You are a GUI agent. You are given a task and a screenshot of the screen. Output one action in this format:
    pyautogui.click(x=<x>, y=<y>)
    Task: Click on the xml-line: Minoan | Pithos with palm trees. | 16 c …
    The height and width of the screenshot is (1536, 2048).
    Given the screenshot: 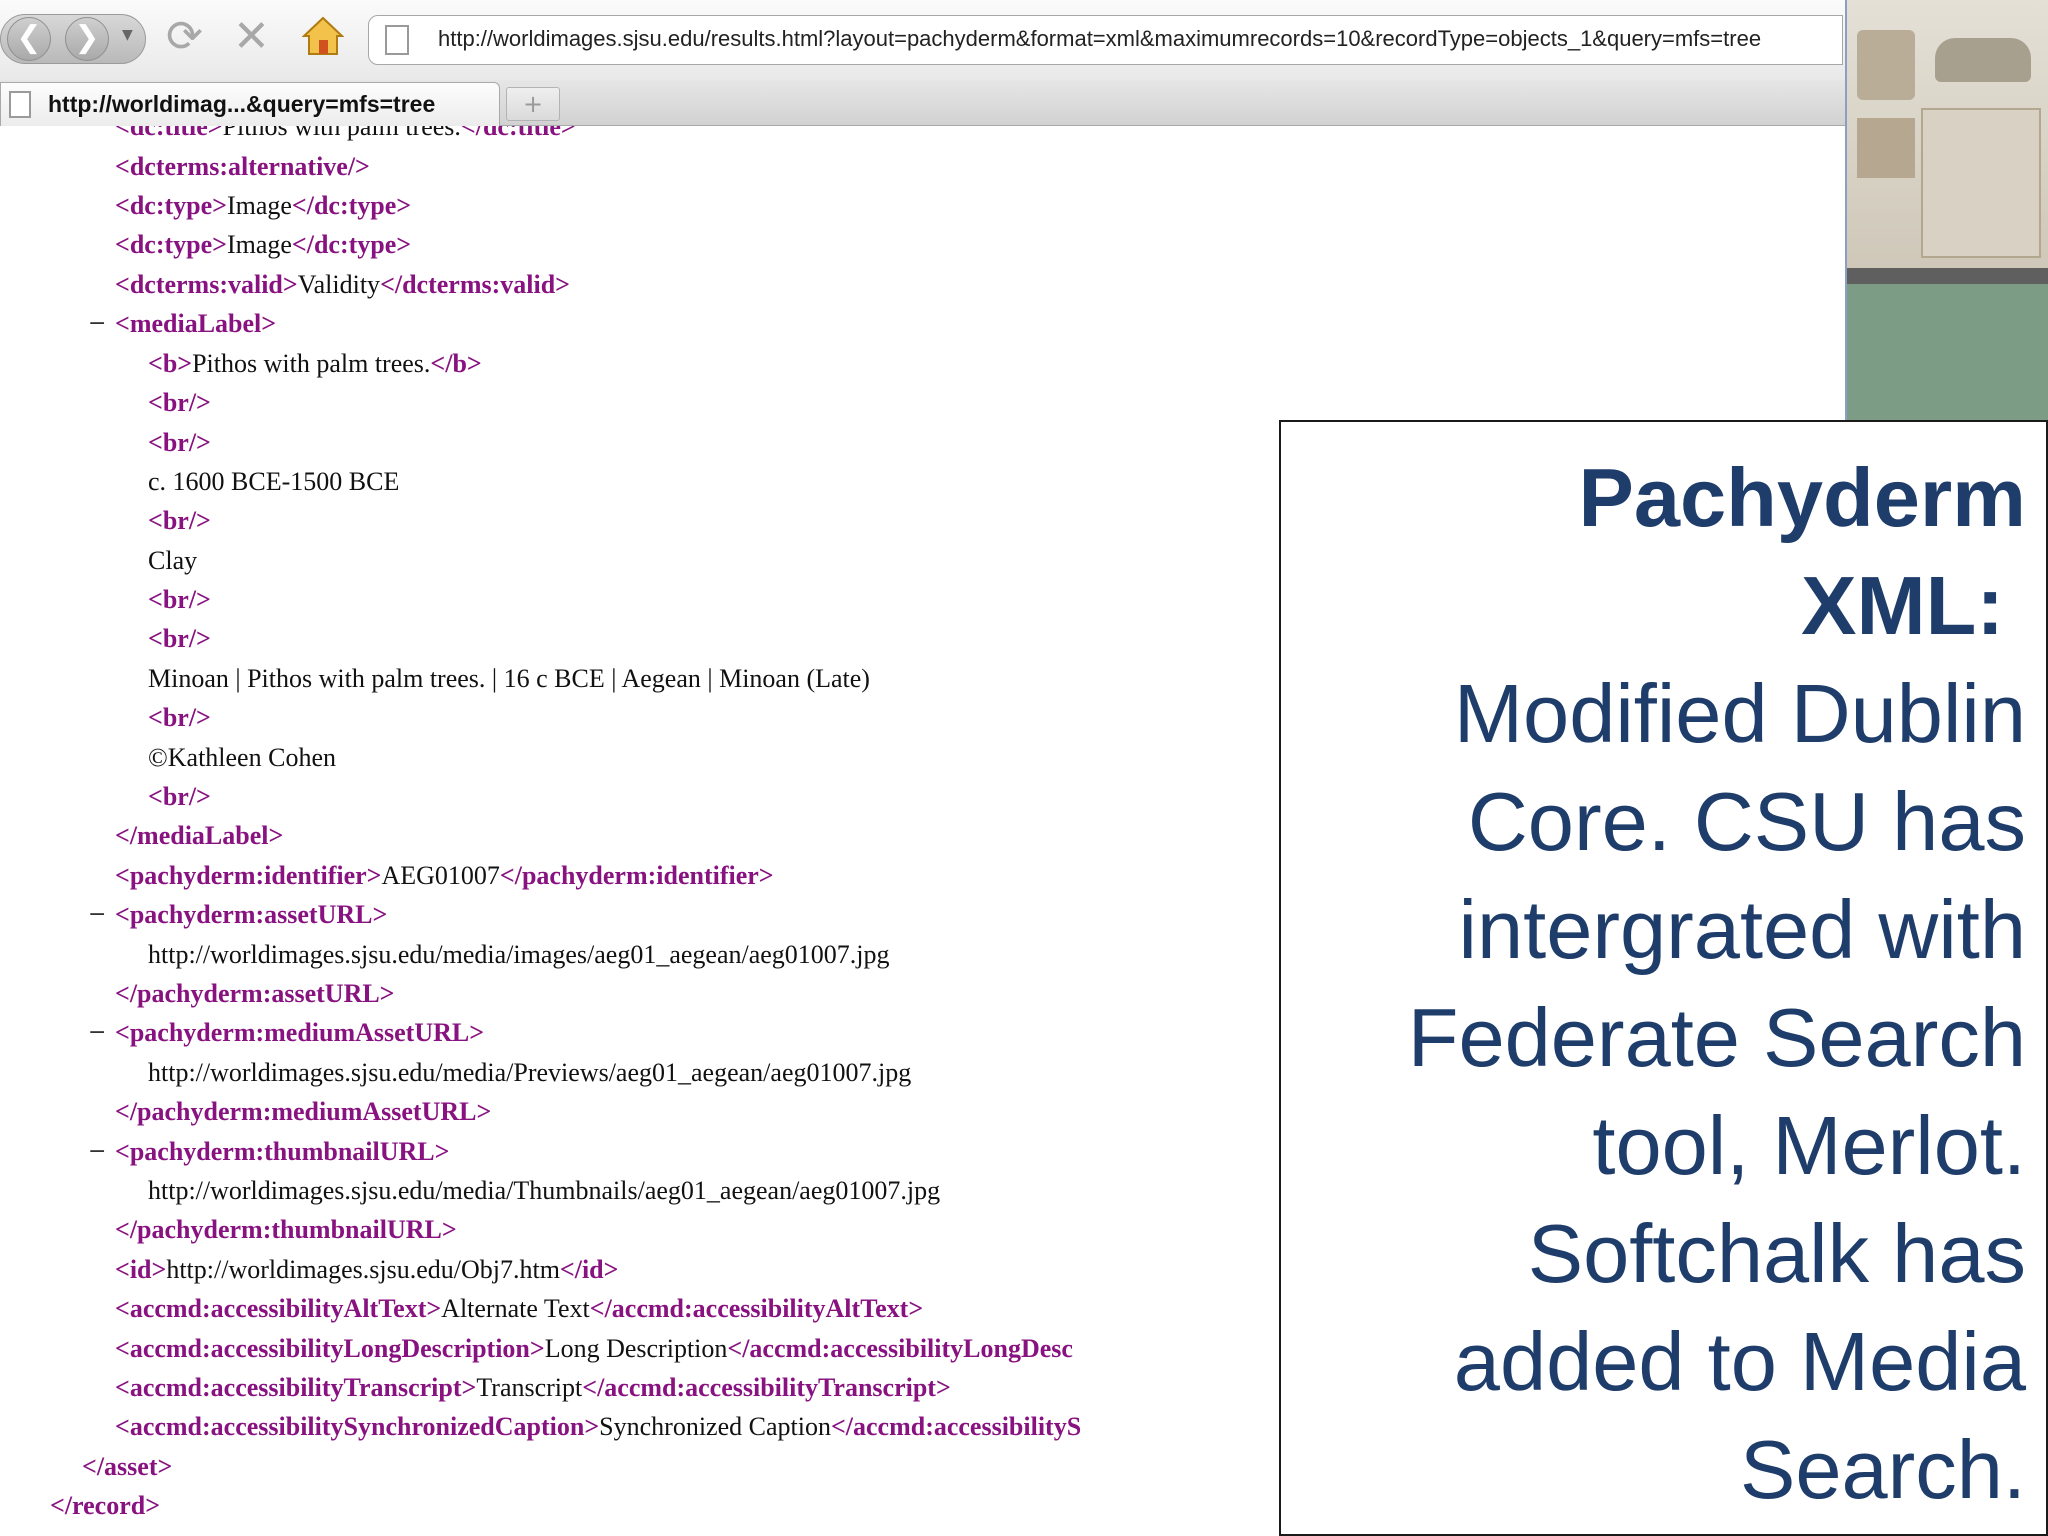 What is the action you would take?
    pyautogui.click(x=509, y=678)
    